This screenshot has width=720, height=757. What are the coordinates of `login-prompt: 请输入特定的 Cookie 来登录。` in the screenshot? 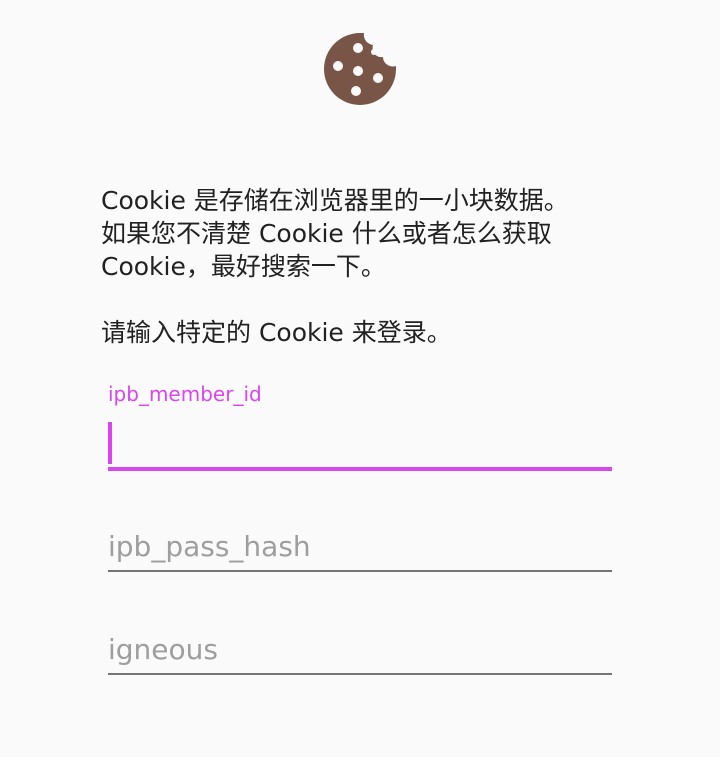 It's located at (276, 332).